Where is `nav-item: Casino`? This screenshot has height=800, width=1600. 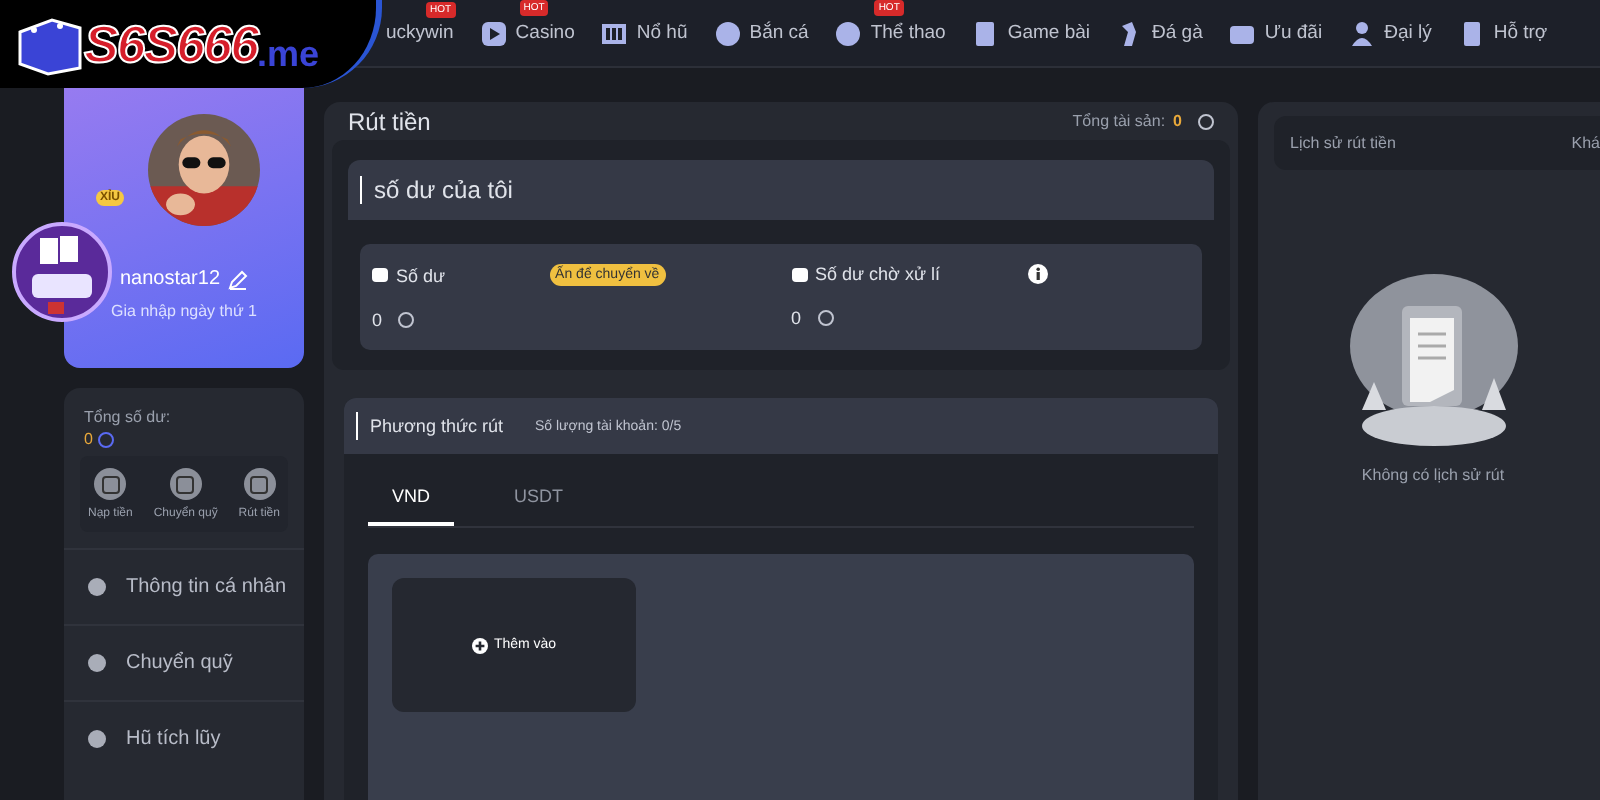 nav-item: Casino is located at coordinates (527, 33).